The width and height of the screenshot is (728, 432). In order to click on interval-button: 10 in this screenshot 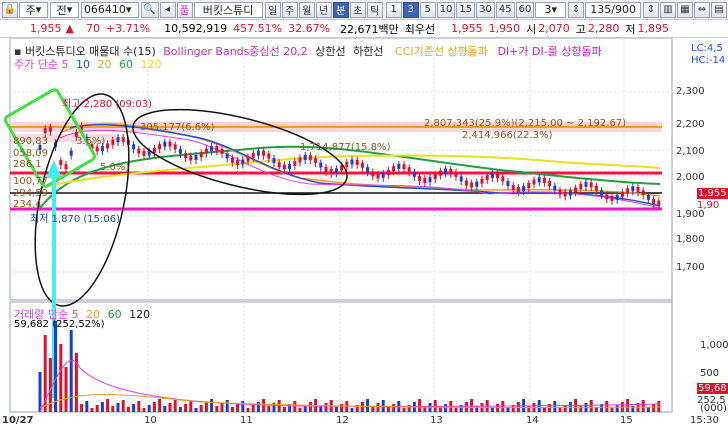, I will do `click(446, 9)`.